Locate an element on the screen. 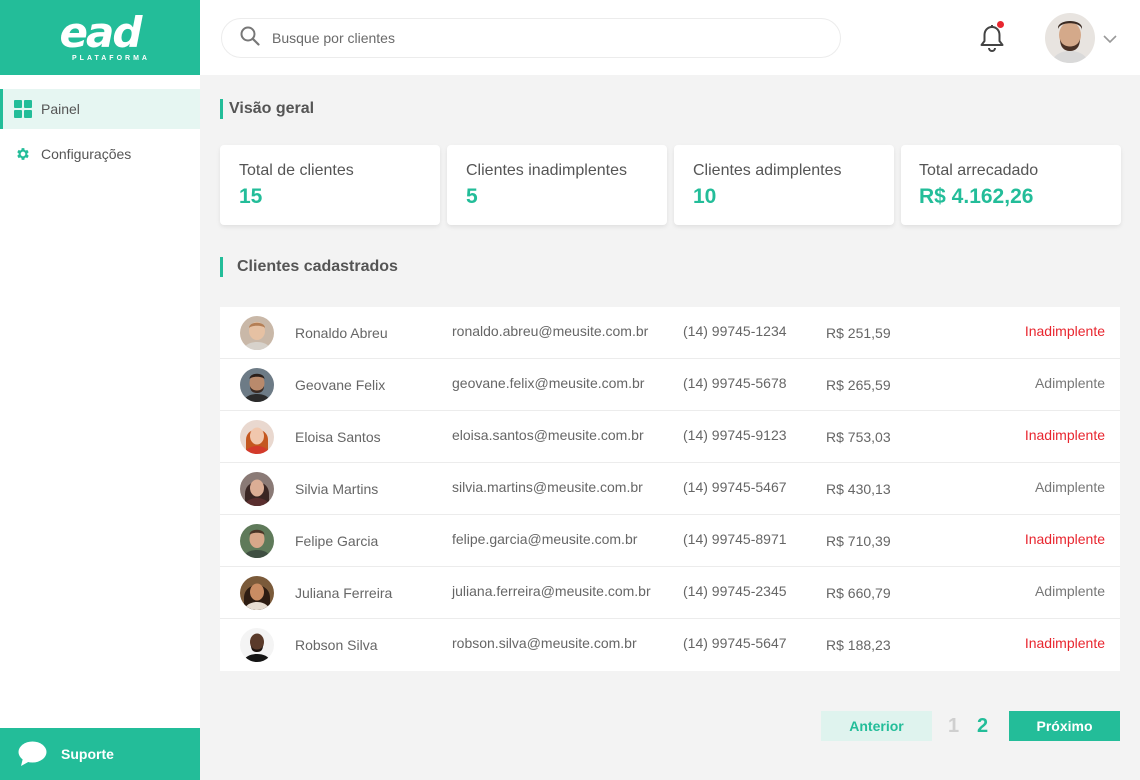  logo-subtitle: PLATAFORMA is located at coordinates (111, 58).